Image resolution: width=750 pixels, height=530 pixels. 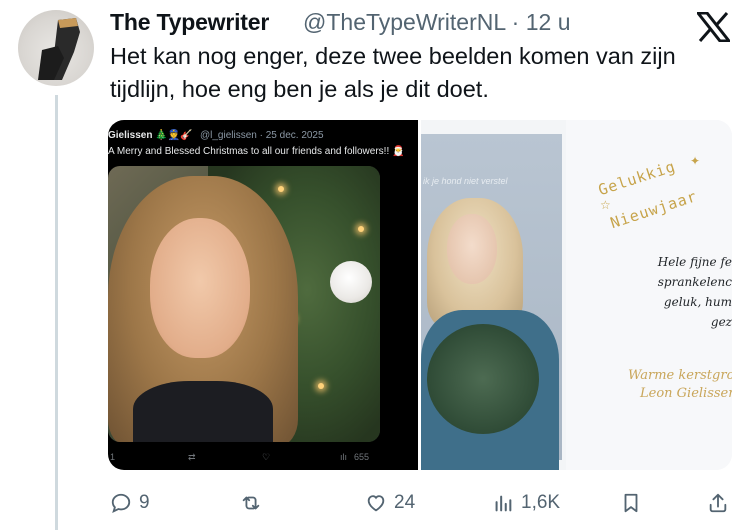 What do you see at coordinates (150, 135) in the screenshot?
I see `embedded-user-name: Gielissen 🎄👮🎸` at bounding box center [150, 135].